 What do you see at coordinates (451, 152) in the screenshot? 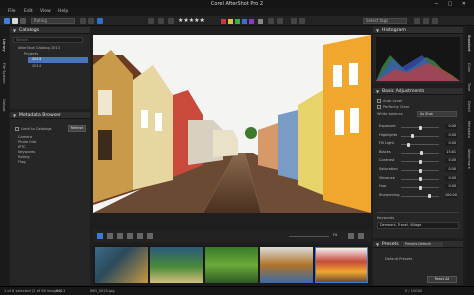
I see `slider-value: 15.61` at bounding box center [451, 152].